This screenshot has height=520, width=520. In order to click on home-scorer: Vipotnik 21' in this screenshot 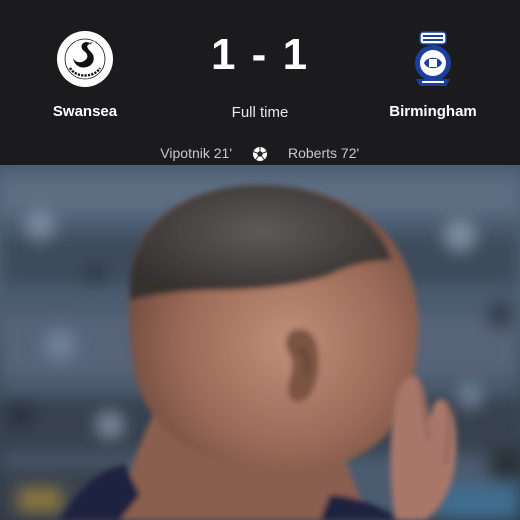, I will do `click(196, 153)`.